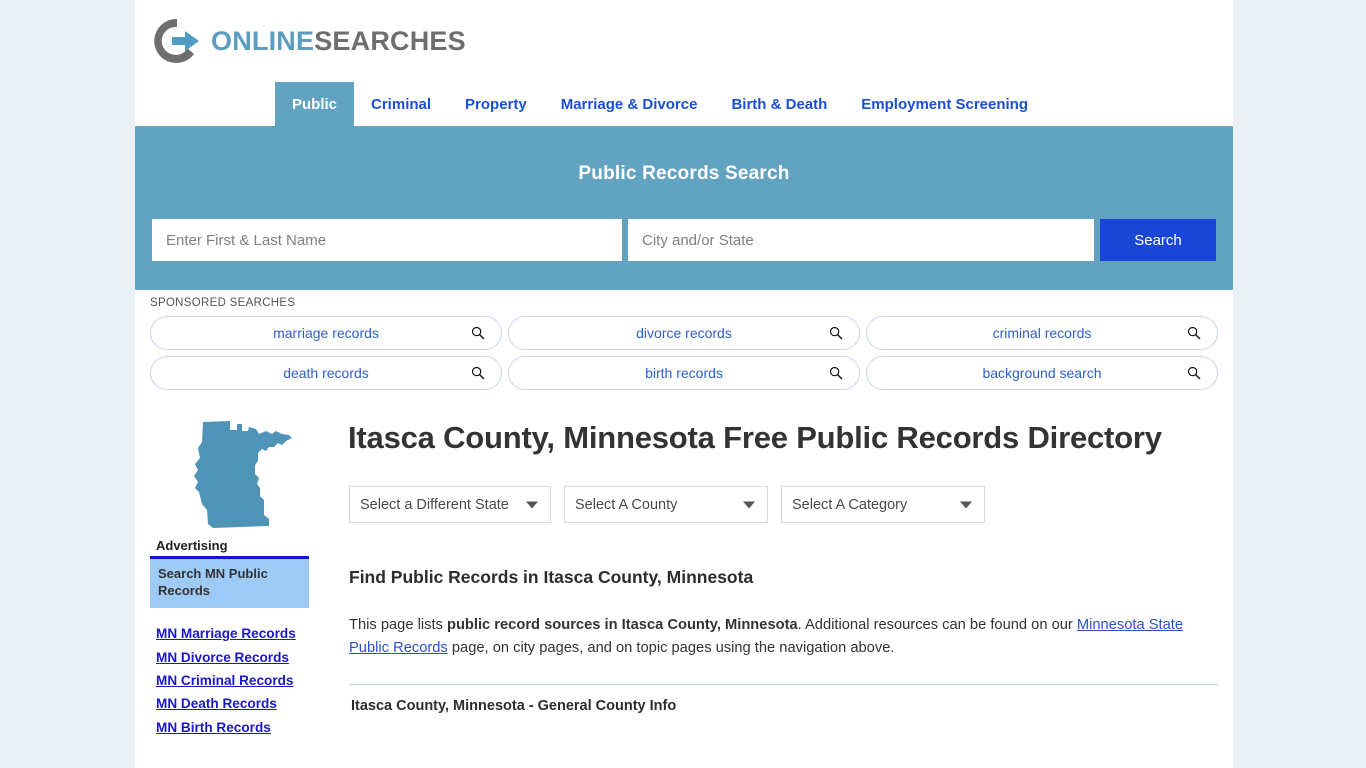  I want to click on search-fields-row: Search, so click(684, 240).